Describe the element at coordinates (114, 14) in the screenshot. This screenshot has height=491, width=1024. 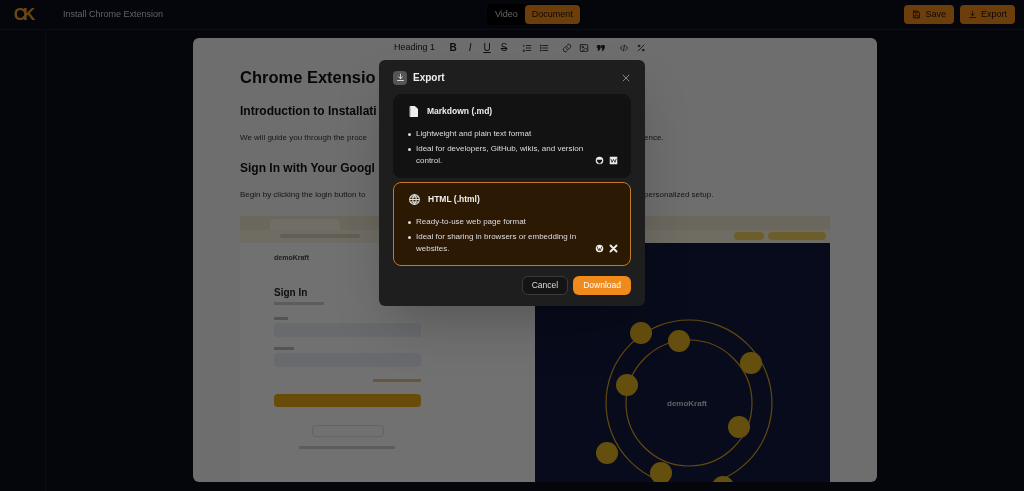
I see `page-title: Install Chrome Extension` at that location.